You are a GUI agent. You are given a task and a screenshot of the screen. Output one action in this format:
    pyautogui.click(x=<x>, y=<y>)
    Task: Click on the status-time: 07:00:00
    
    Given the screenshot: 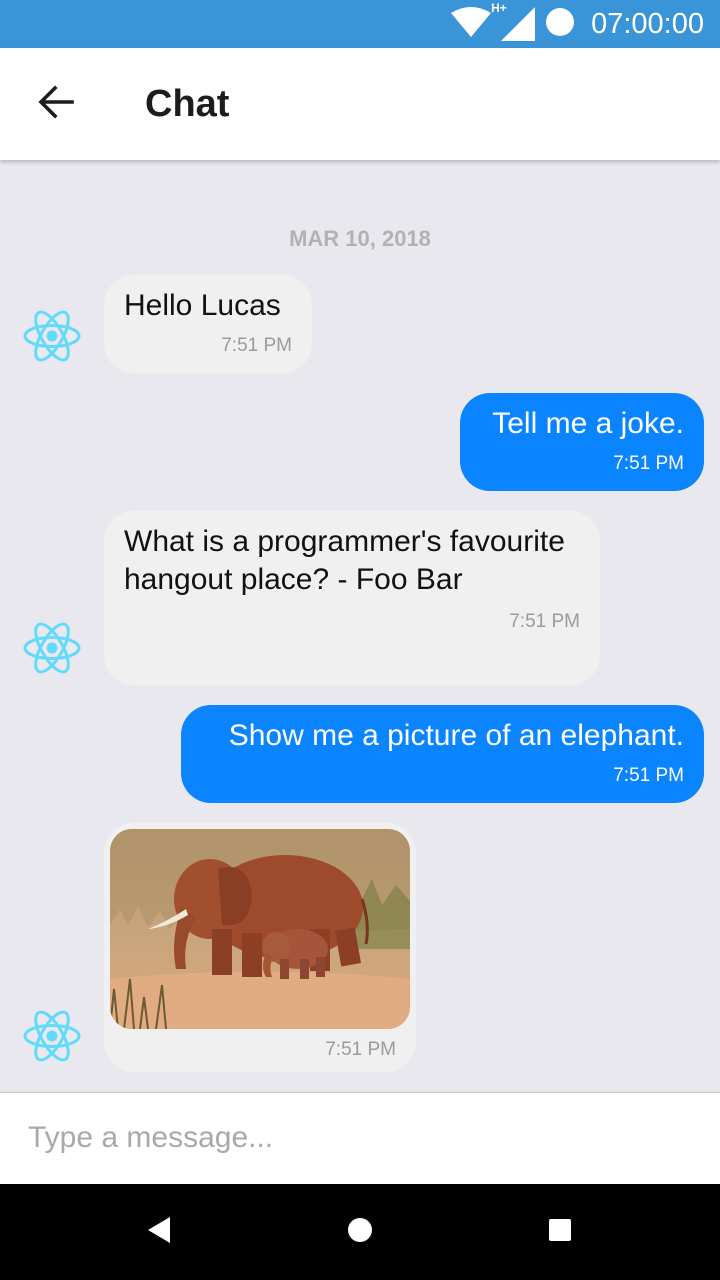 What is the action you would take?
    pyautogui.click(x=647, y=24)
    